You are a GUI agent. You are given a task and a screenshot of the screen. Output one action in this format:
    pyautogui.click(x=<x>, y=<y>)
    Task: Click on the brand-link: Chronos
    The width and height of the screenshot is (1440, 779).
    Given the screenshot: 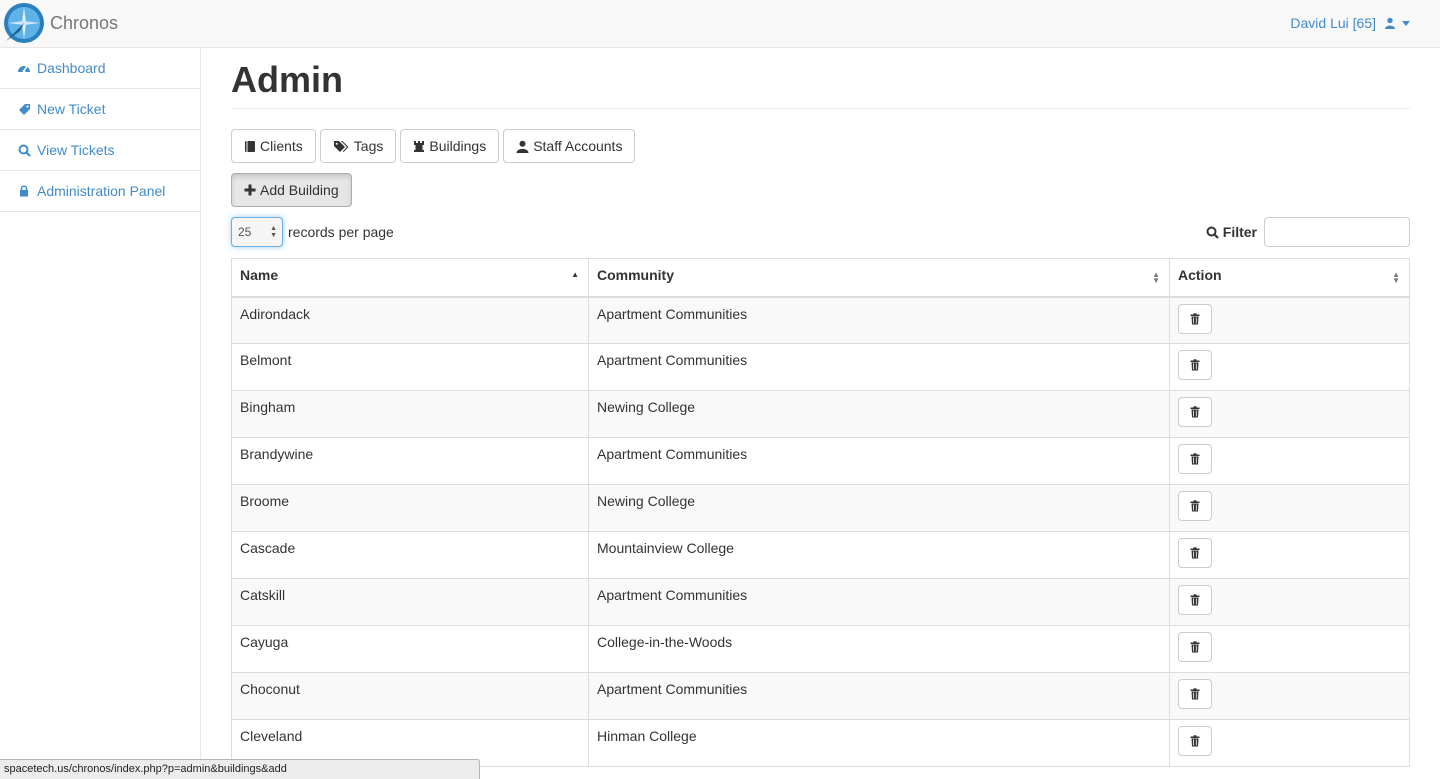 What is the action you would take?
    pyautogui.click(x=60, y=23)
    